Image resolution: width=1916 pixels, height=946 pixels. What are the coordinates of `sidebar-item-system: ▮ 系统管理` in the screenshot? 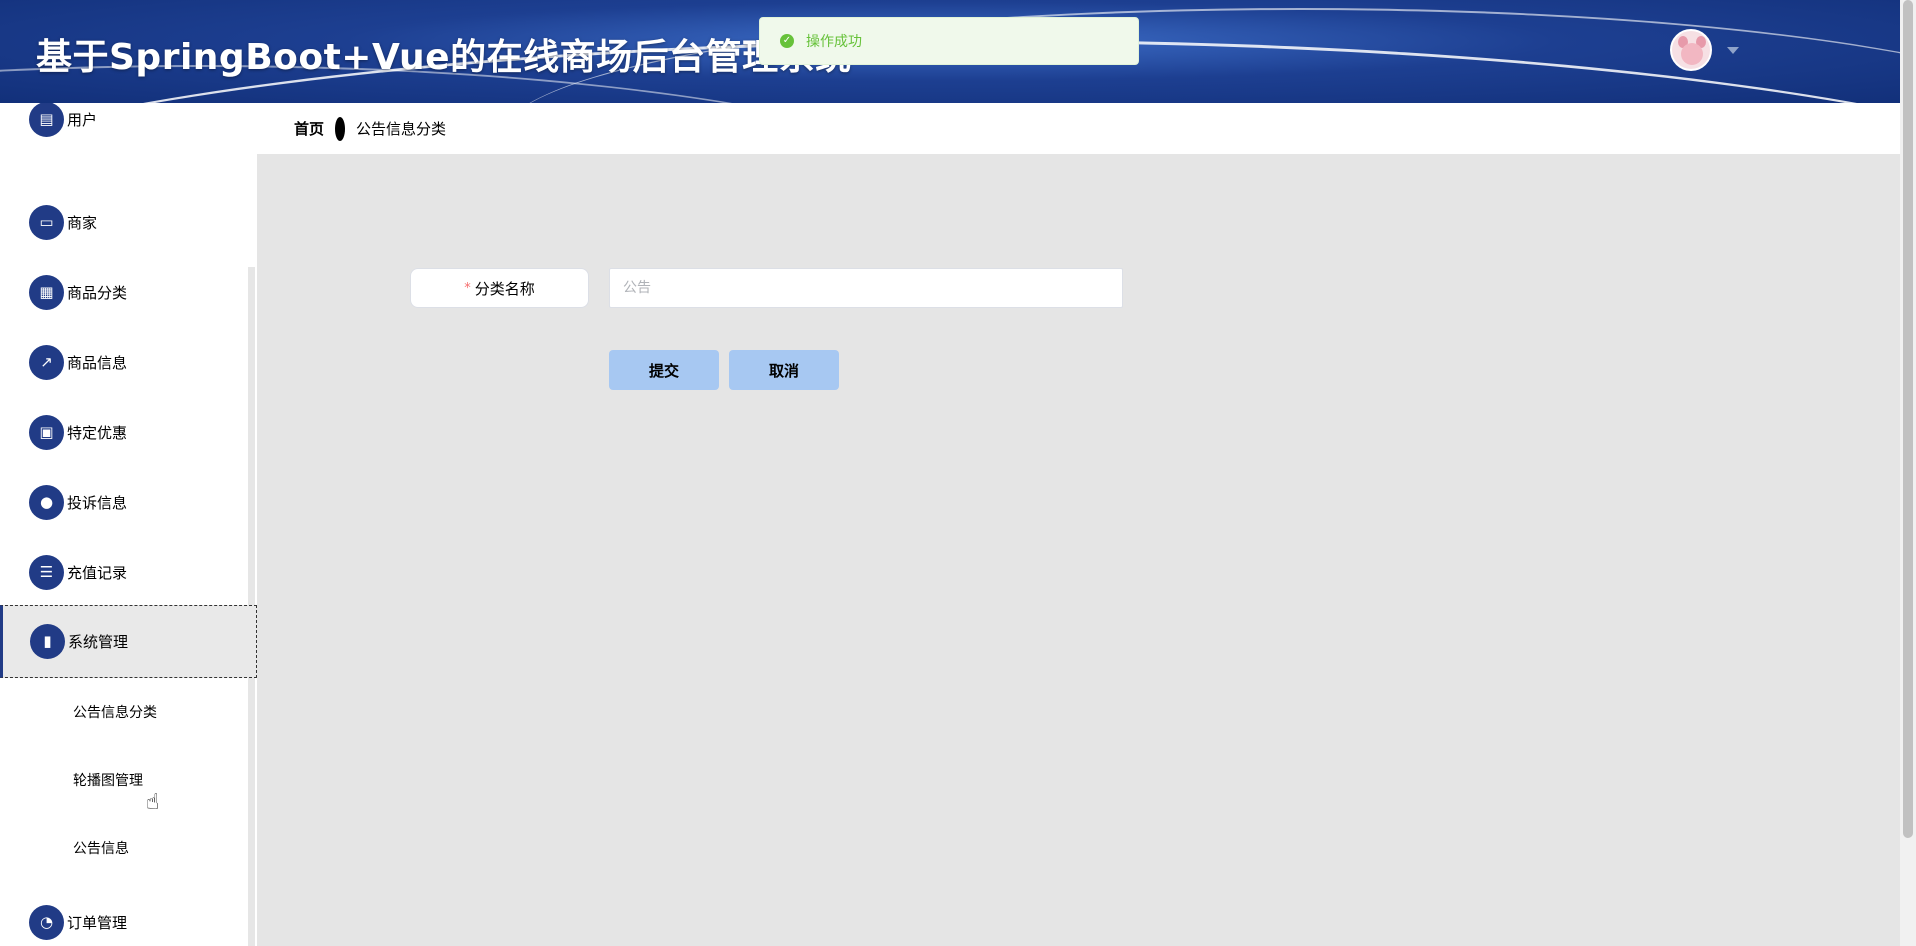 It's located at (128, 641).